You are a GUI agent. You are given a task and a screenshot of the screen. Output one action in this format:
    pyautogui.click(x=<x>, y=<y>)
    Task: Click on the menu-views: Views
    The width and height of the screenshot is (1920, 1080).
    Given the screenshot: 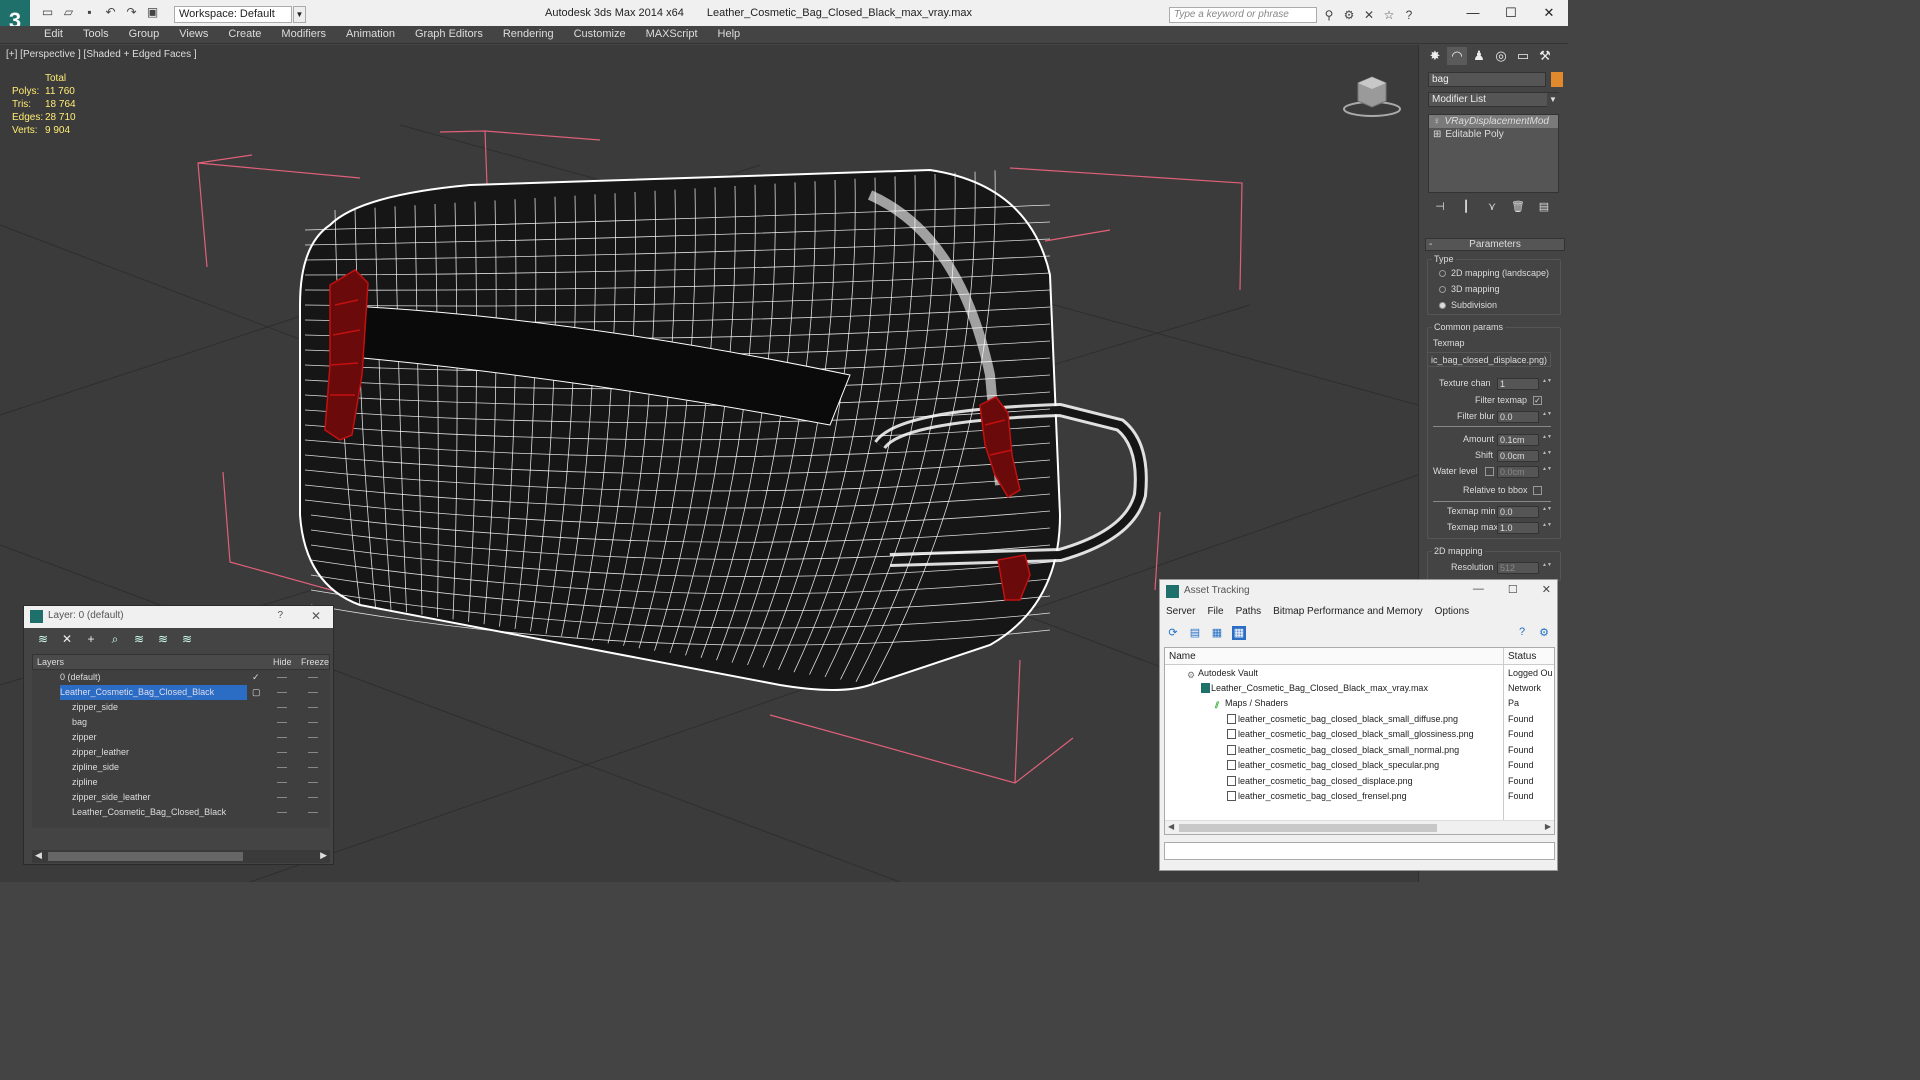 What is the action you would take?
    pyautogui.click(x=193, y=34)
    